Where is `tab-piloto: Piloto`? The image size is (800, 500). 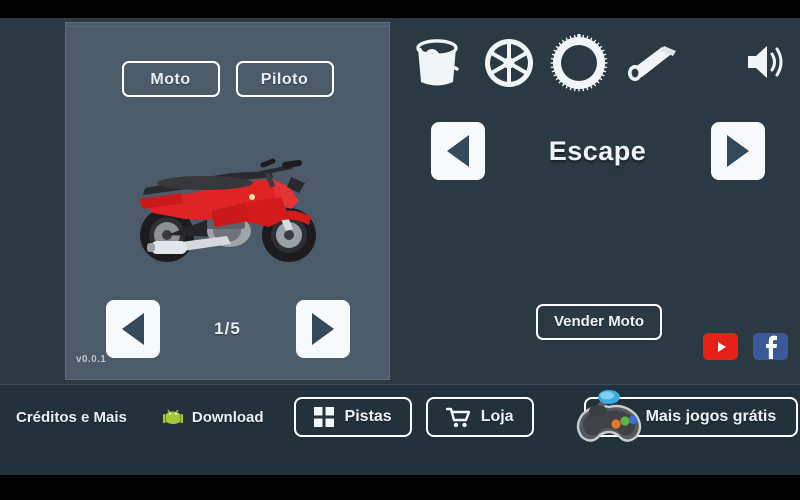 tab-piloto: Piloto is located at coordinates (284, 79).